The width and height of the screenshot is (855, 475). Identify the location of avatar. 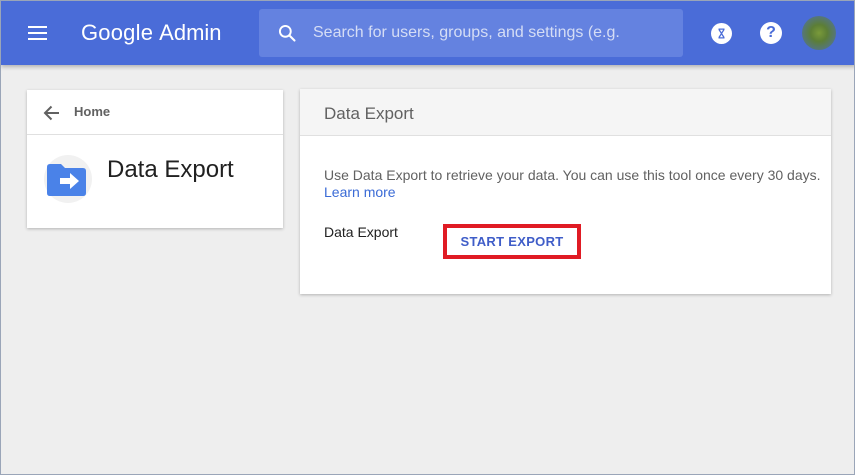
(819, 33).